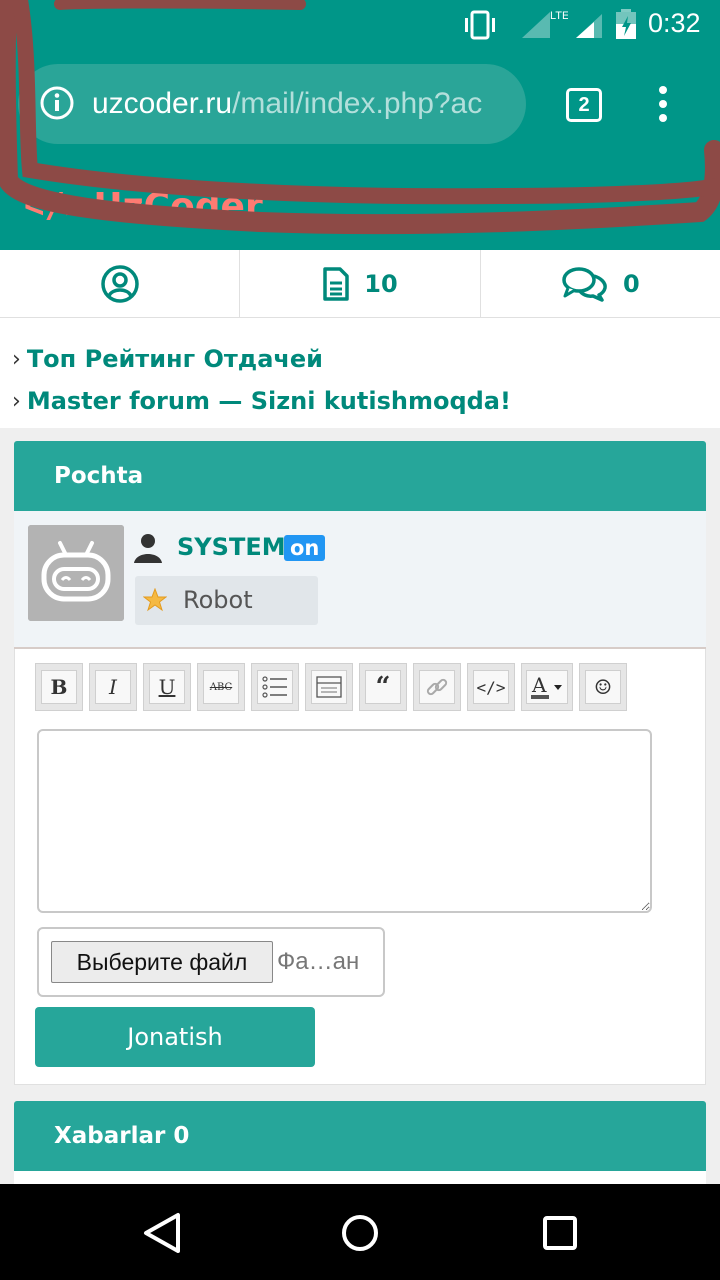  I want to click on user-icon, so click(148, 548).